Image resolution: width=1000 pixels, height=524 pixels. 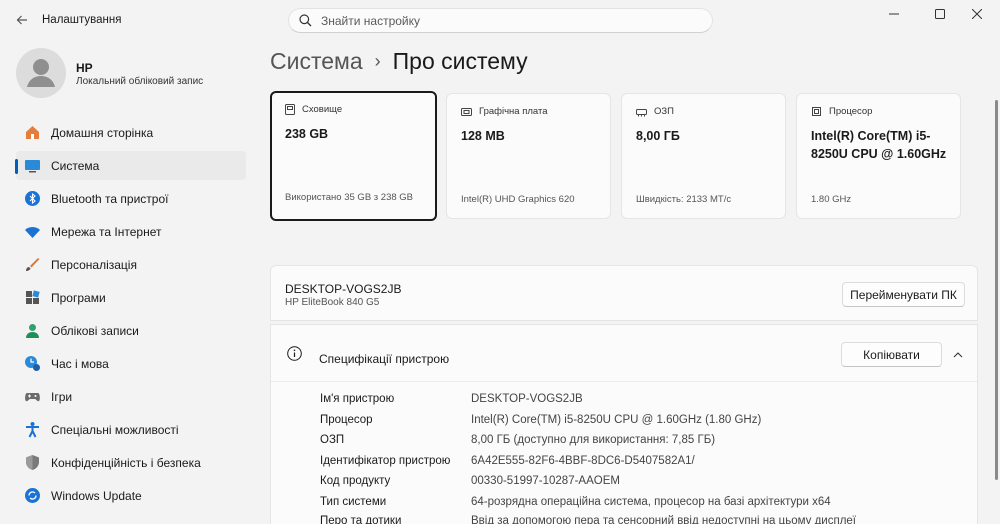 What do you see at coordinates (355, 481) in the screenshot?
I see `spec-key: Код продукту` at bounding box center [355, 481].